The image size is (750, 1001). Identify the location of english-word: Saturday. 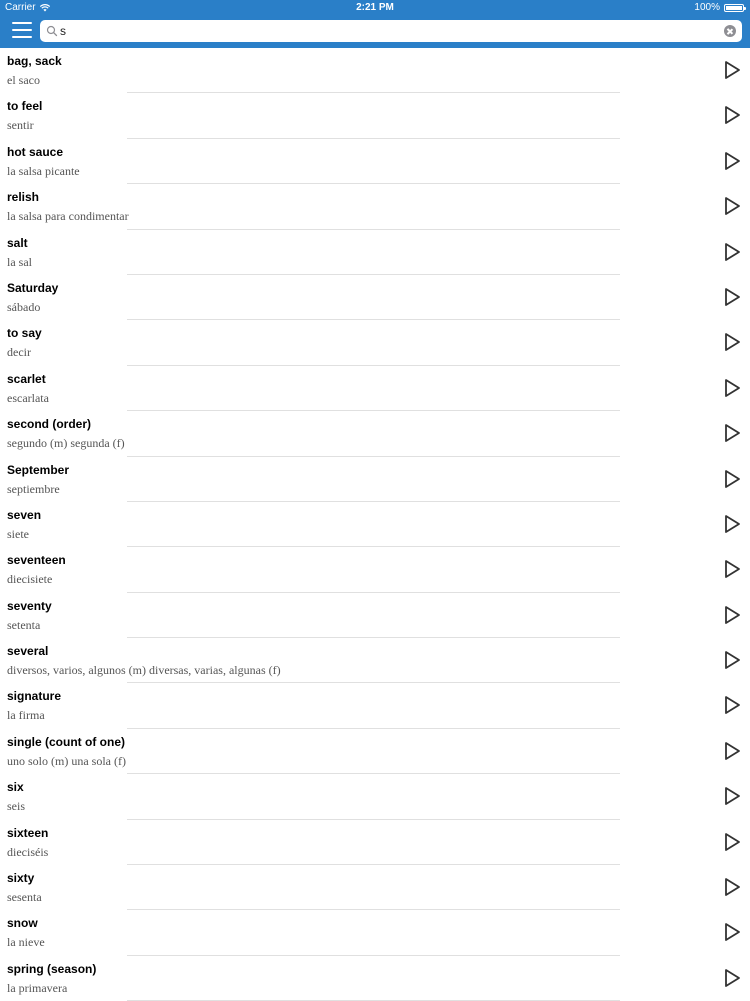
(33, 287).